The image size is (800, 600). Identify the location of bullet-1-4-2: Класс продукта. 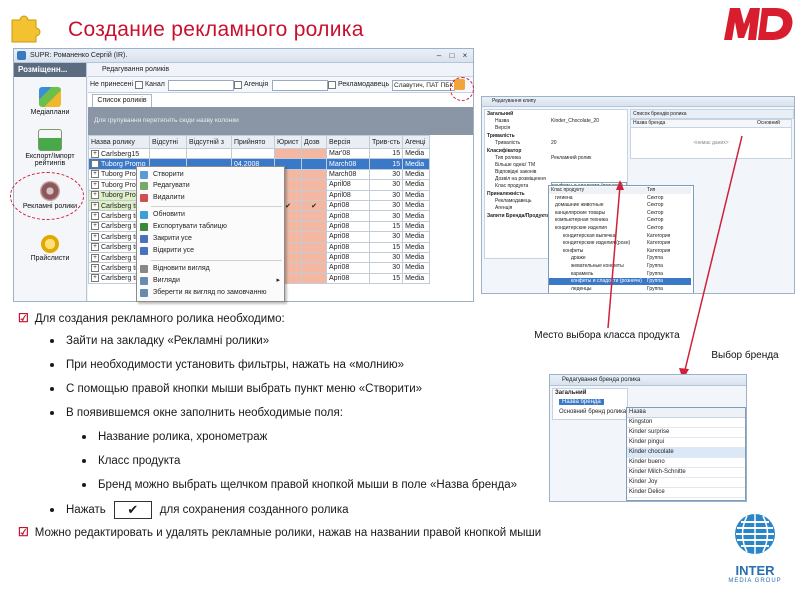
(131, 461).